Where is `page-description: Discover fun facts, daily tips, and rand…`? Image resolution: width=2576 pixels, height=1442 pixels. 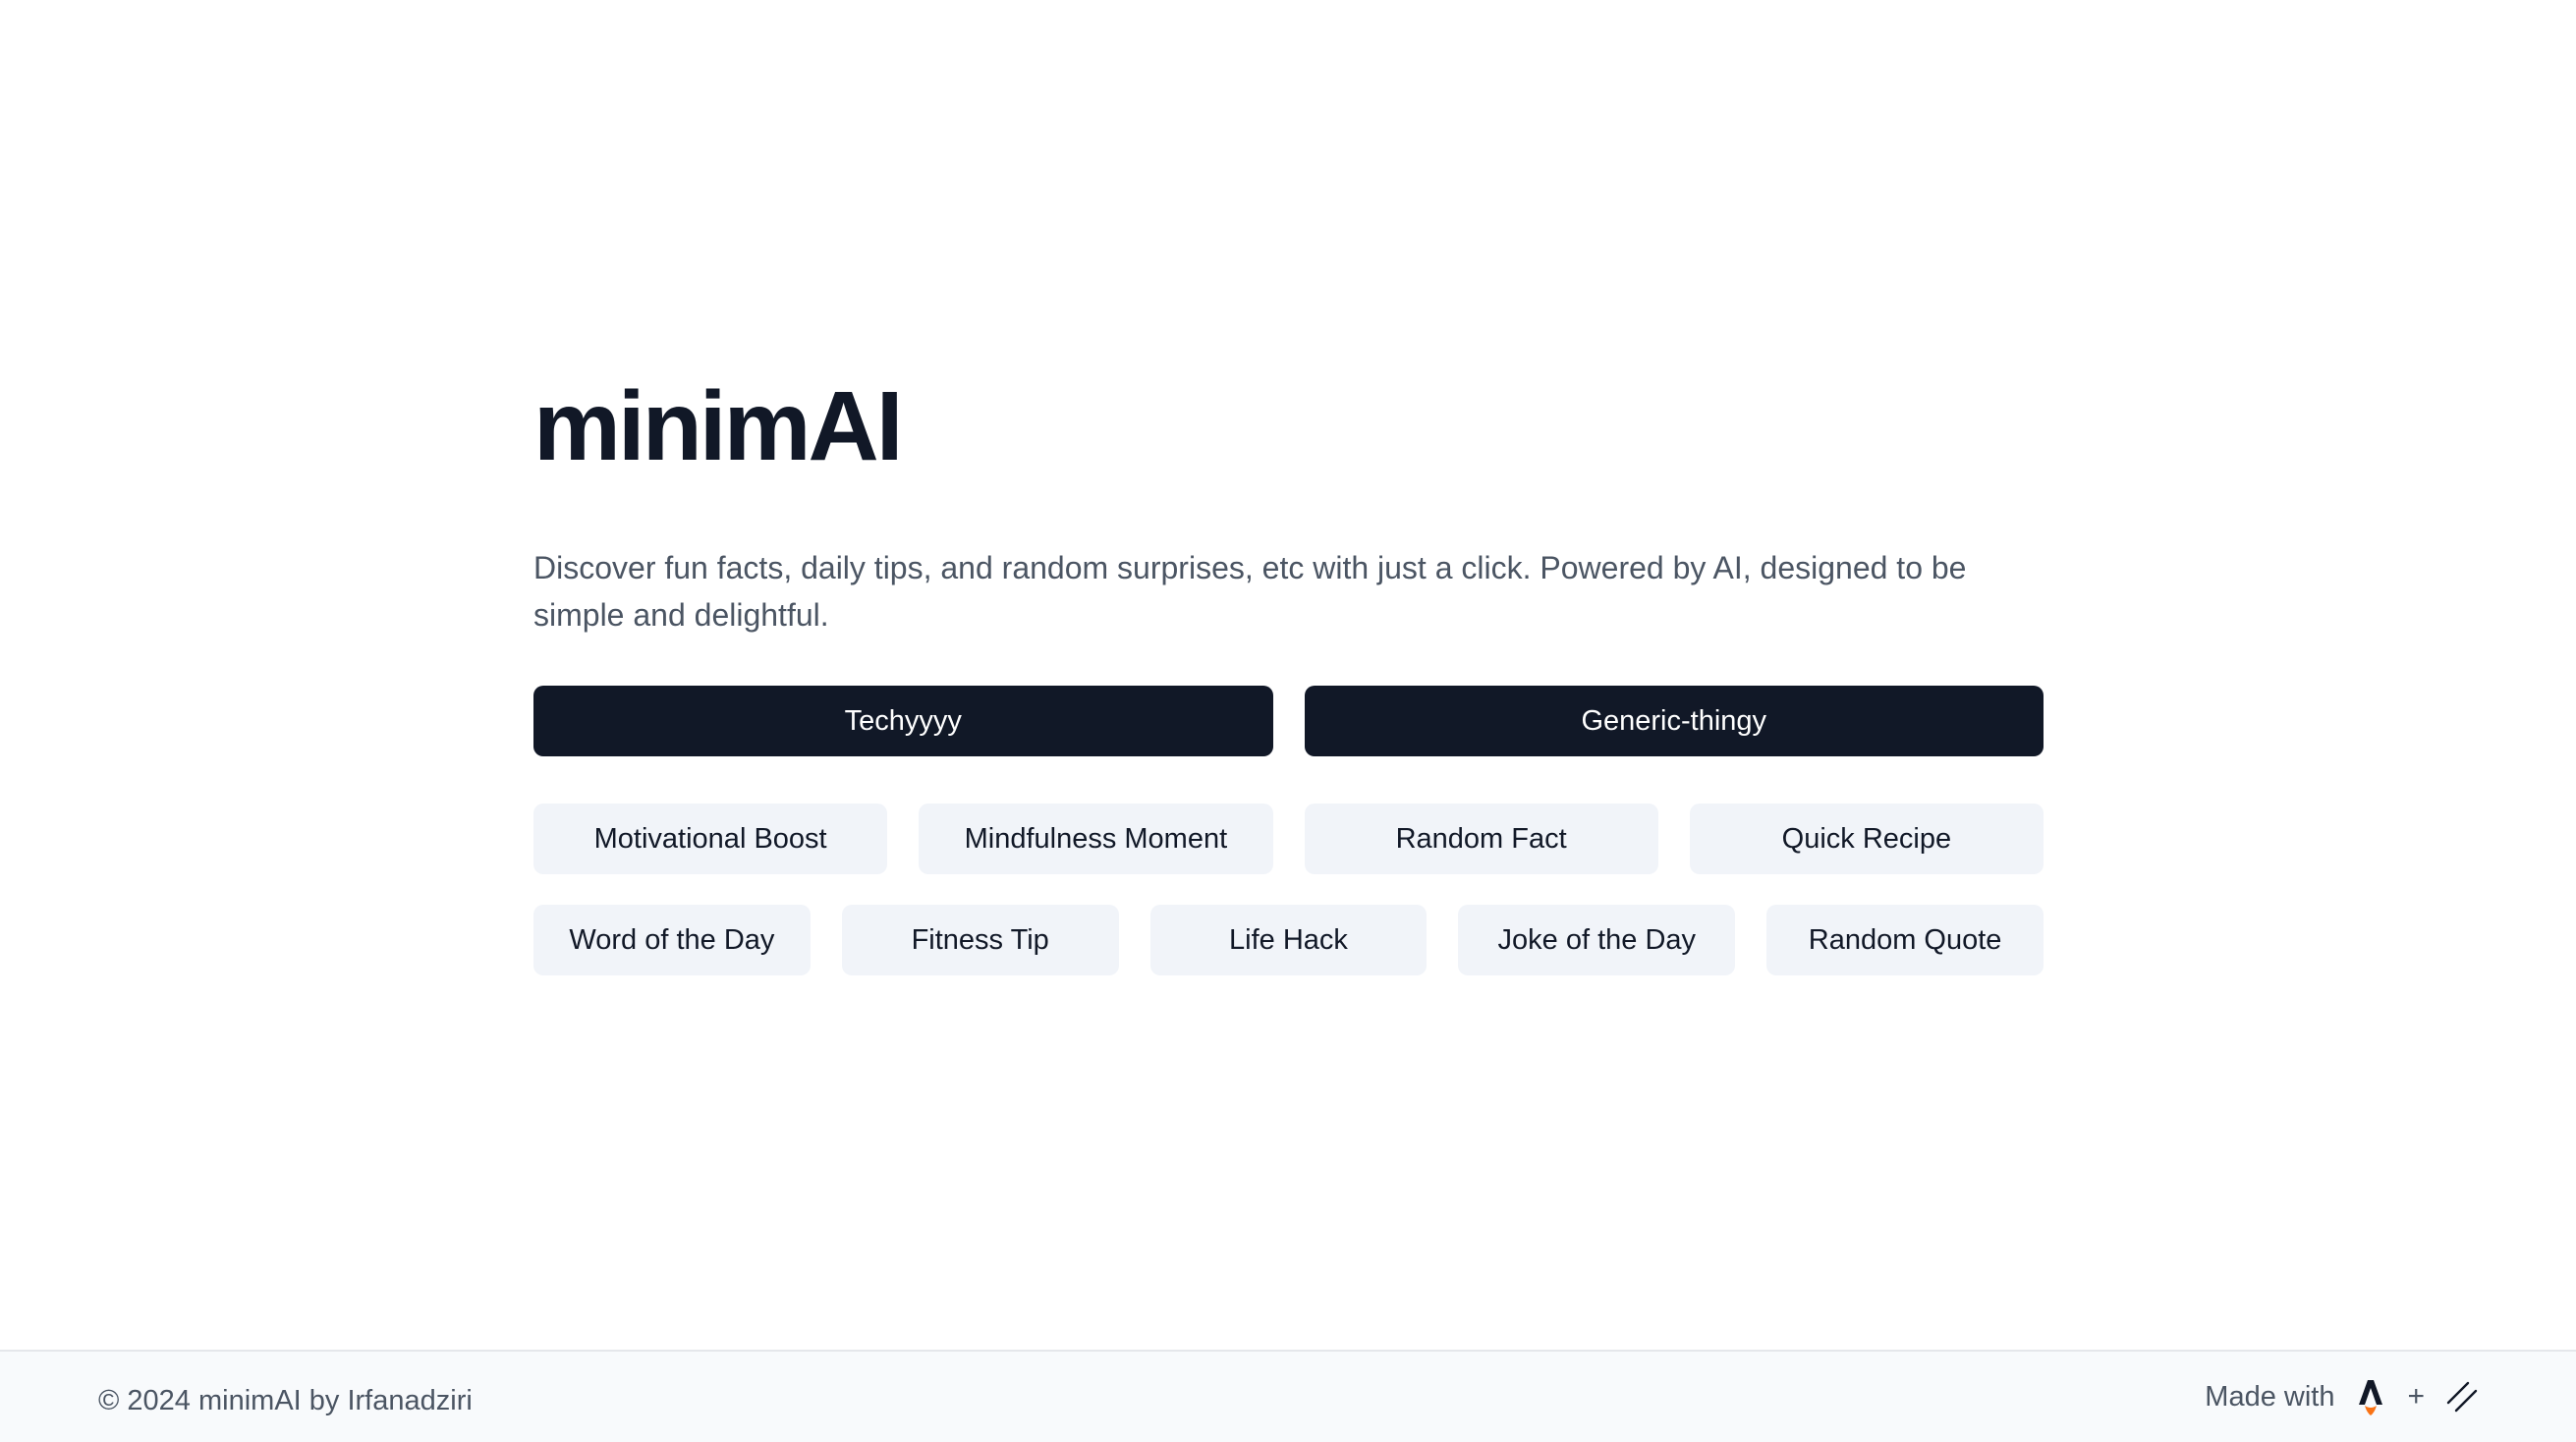 page-description: Discover fun facts, daily tips, and rand… is located at coordinates (1250, 591).